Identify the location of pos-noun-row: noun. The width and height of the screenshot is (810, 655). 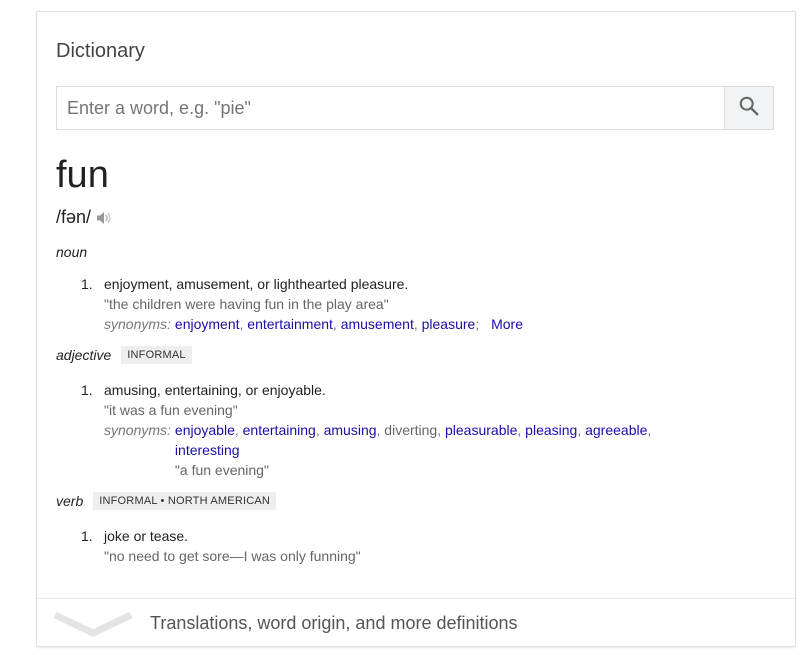
(71, 252).